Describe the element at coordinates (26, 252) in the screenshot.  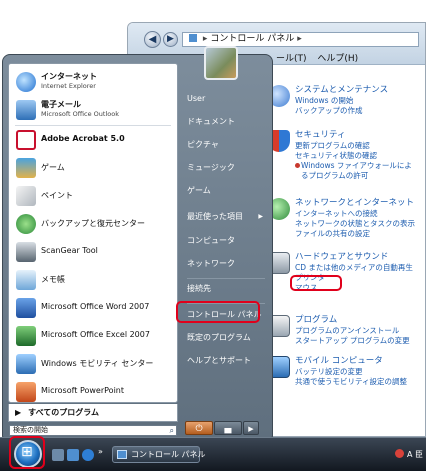
I see `scanner-icon` at that location.